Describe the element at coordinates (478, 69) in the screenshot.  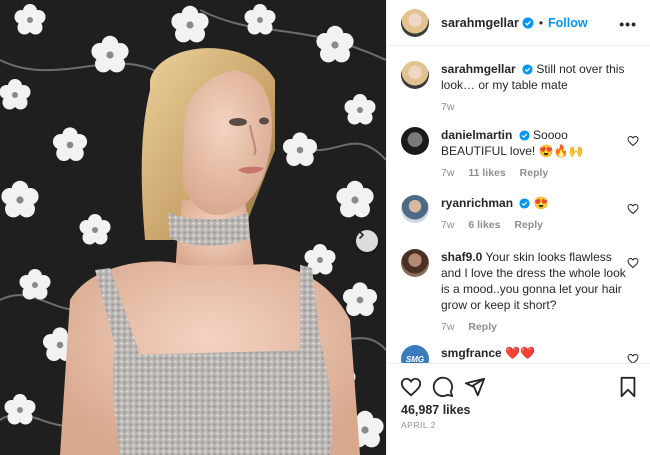
I see `comment-username: sarahmgellar` at that location.